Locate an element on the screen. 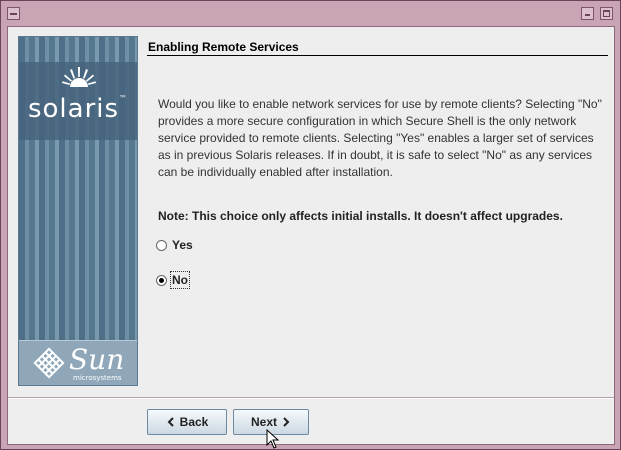 Image resolution: width=621 pixels, height=450 pixels. back-button: Back is located at coordinates (187, 422).